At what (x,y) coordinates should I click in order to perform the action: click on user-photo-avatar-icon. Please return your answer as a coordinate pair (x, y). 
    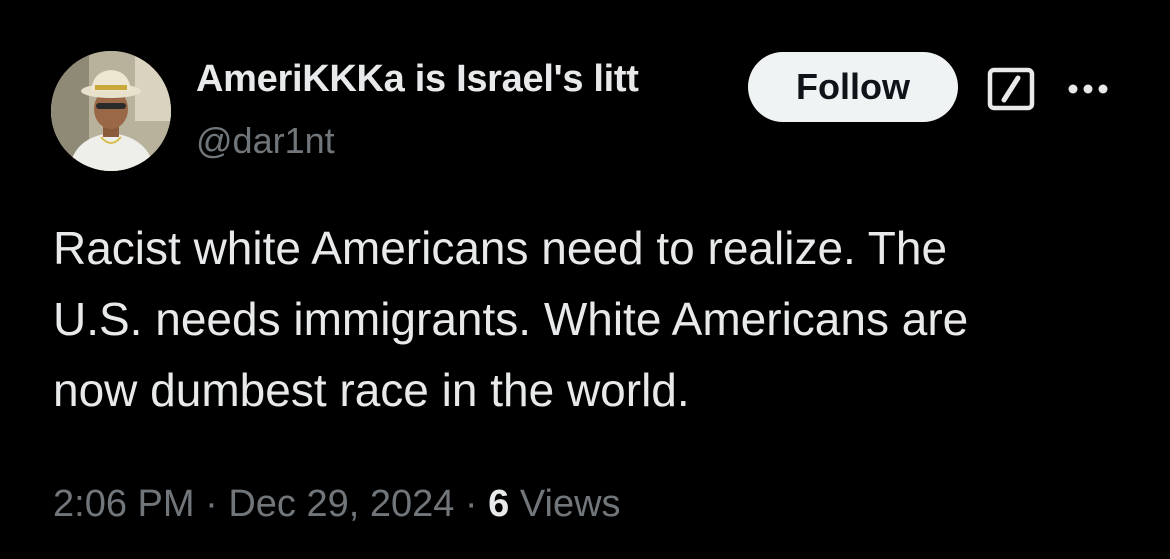
    Looking at the image, I should click on (111, 111).